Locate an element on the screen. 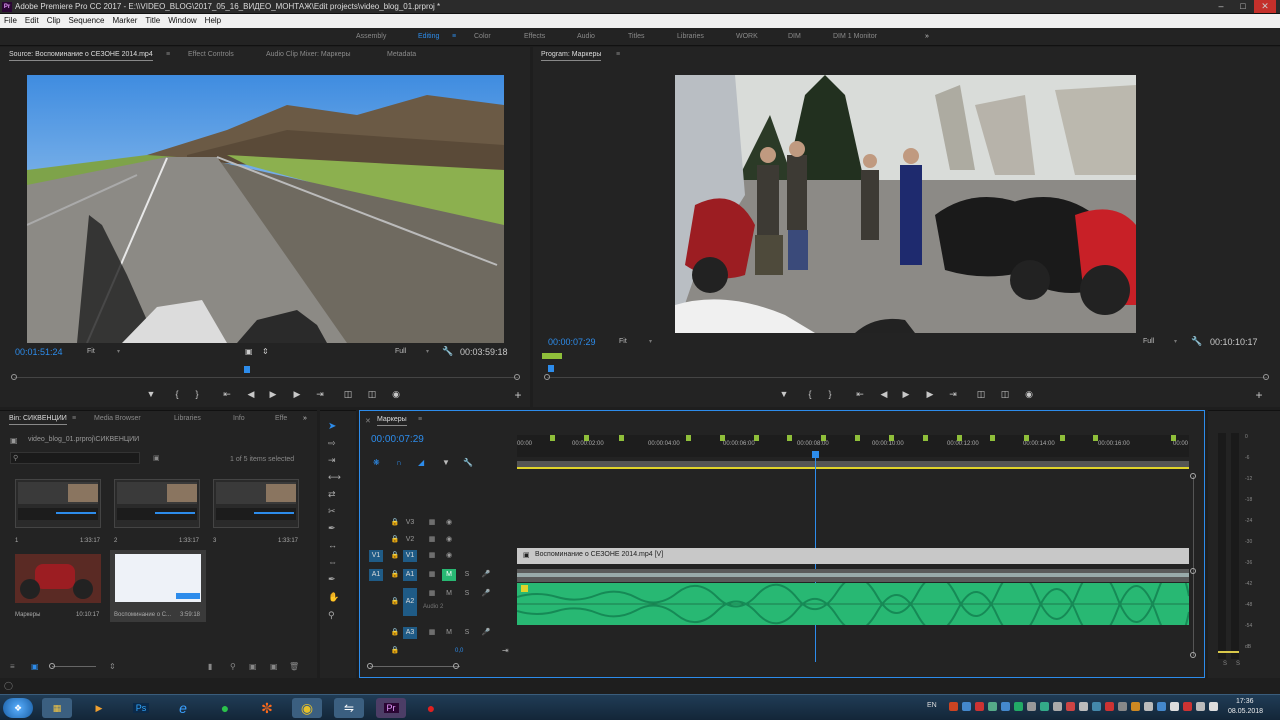 Image resolution: width=1280 pixels, height=720 pixels. workspace-titles: Titles is located at coordinates (636, 36).